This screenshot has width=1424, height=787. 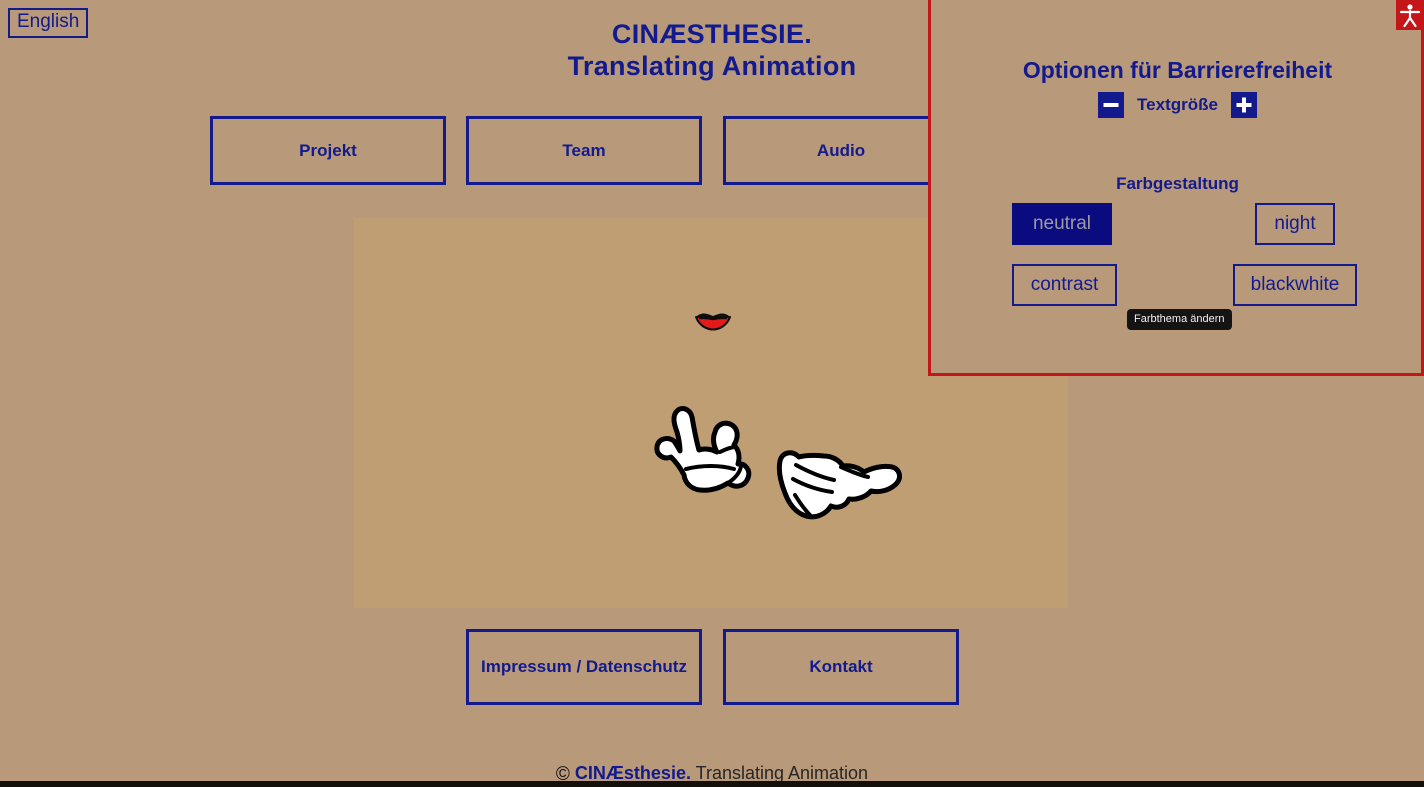 I want to click on red-lips-icon, so click(x=713, y=322).